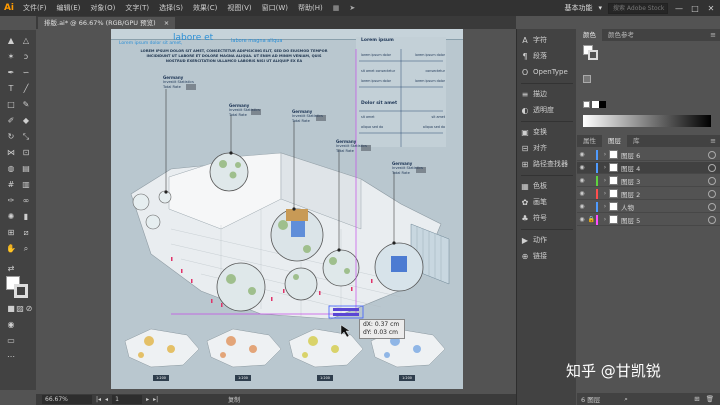  Describe the element at coordinates (11, 216) in the screenshot. I see `symbol-sprayer-icon: ✺` at that location.